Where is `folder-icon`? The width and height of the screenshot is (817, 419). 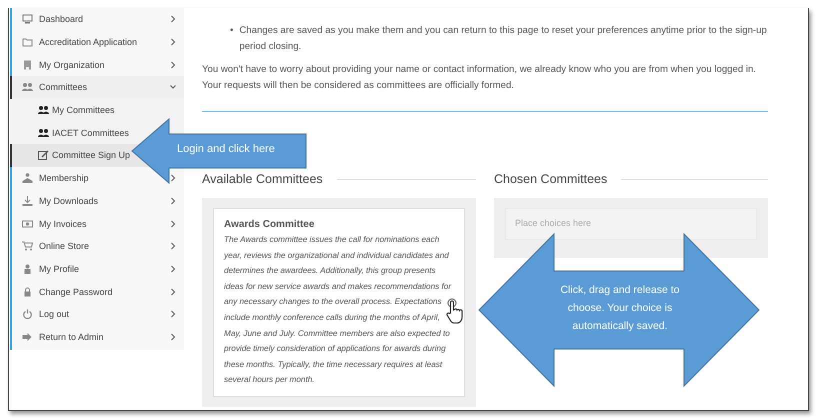
folder-icon is located at coordinates (27, 42).